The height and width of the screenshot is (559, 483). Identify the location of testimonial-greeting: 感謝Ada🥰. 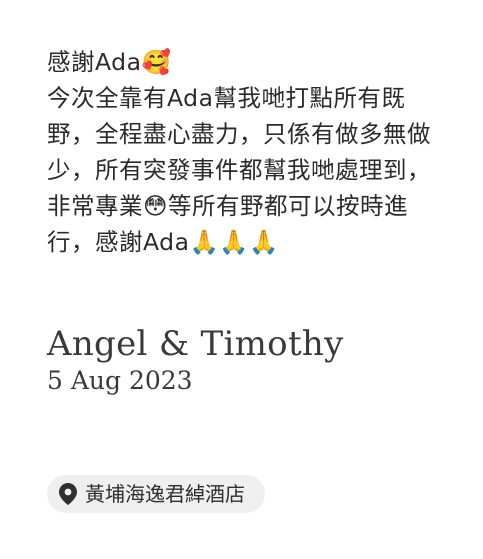
(109, 62).